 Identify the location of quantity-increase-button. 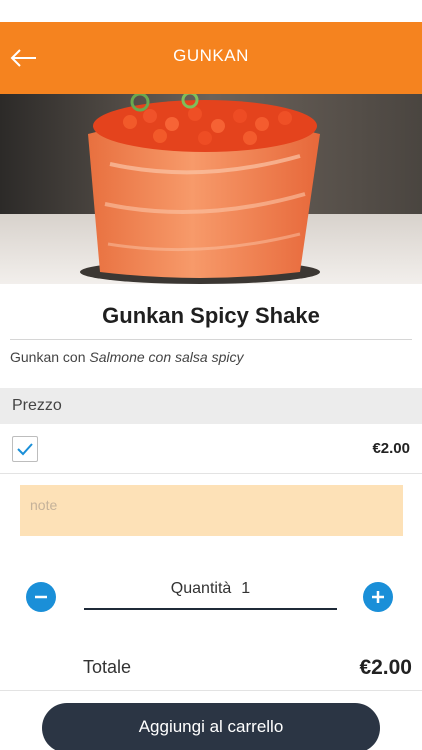
(378, 597).